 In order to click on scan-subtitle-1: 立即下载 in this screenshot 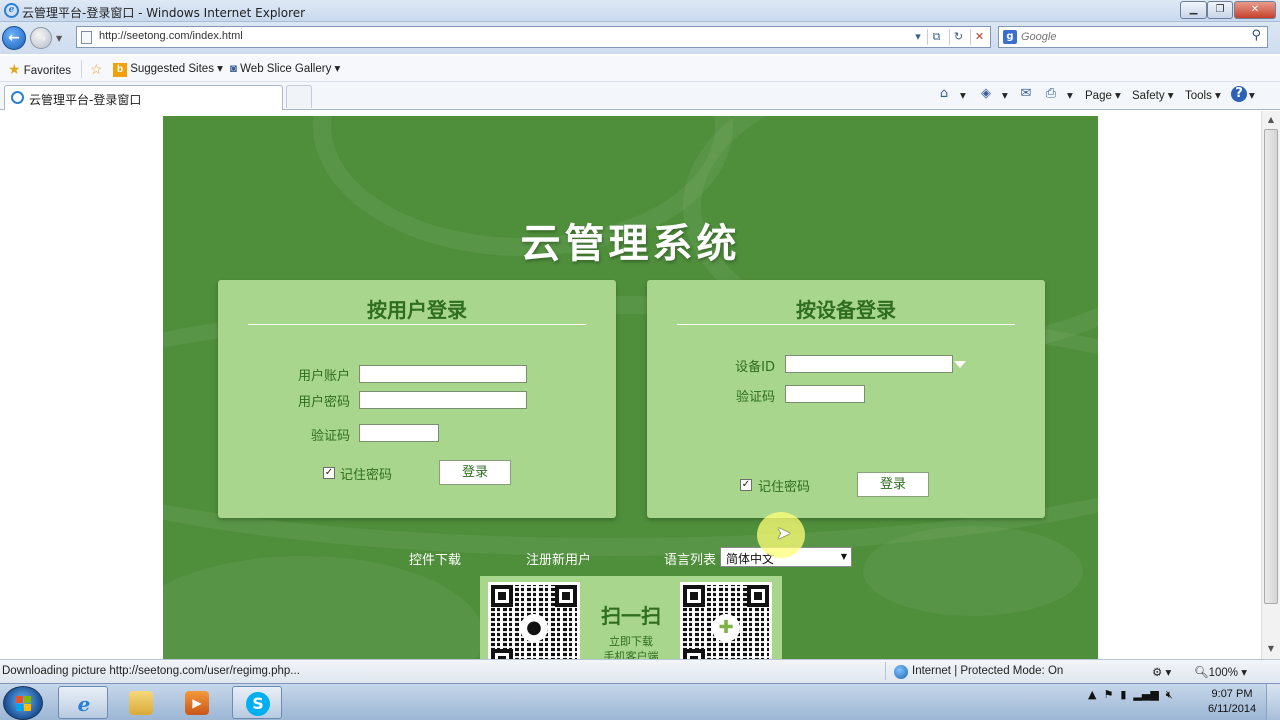, I will do `click(631, 641)`.